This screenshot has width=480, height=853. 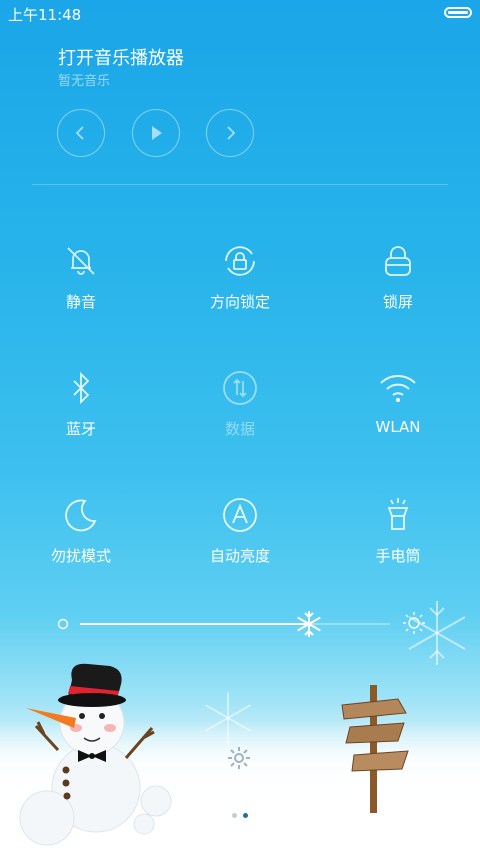 I want to click on music-player-subtitle: 暂无音乐, so click(x=84, y=81).